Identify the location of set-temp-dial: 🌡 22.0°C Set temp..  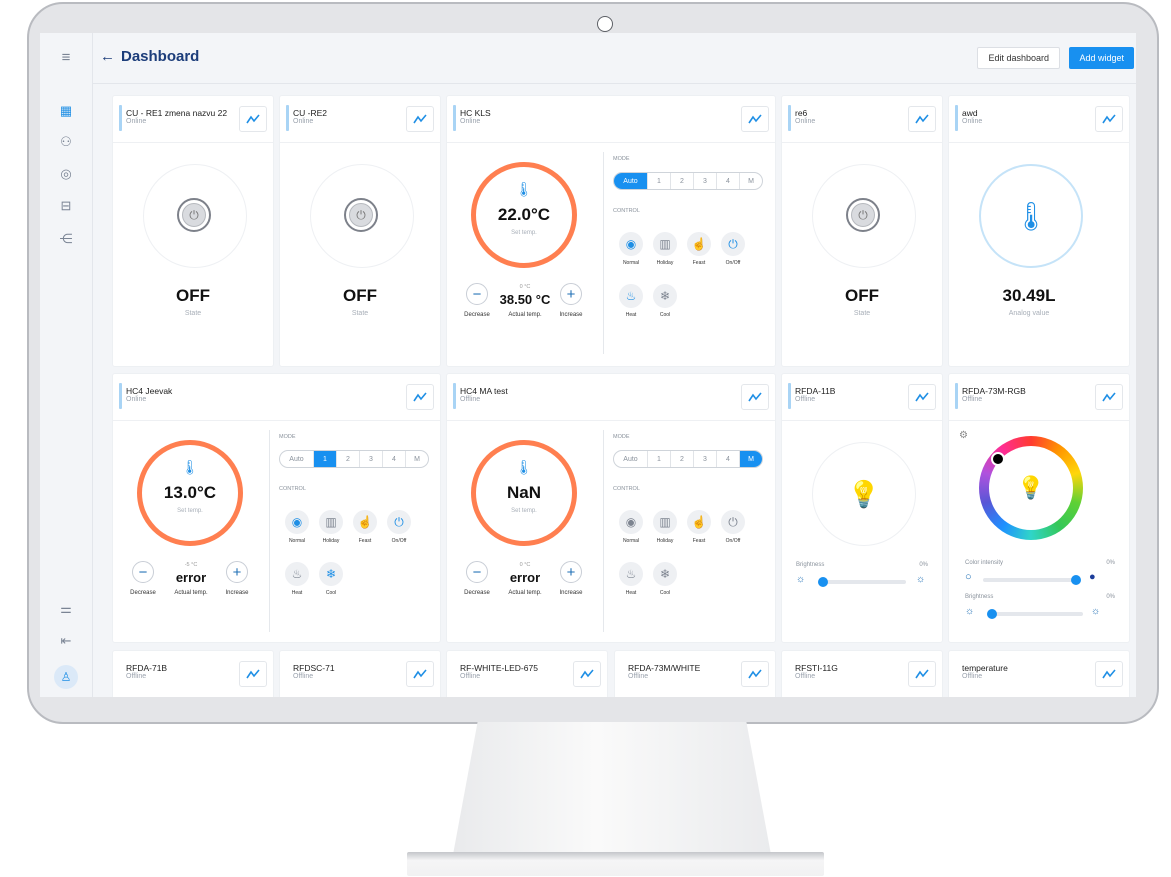
(524, 215).